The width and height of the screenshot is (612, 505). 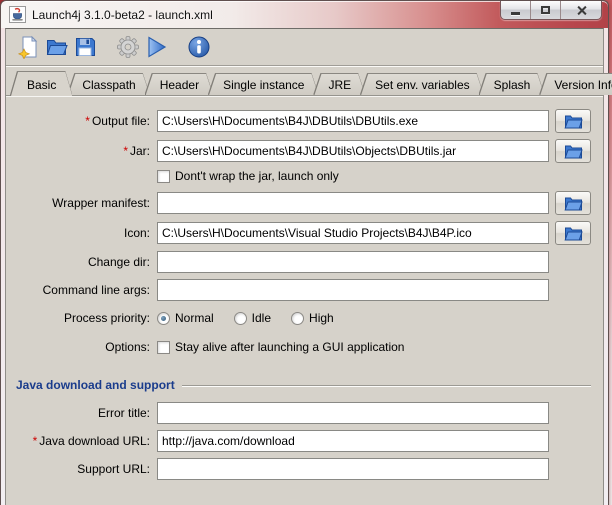 I want to click on dont-wrap-label: Dont't wrap the jar, launch only, so click(x=257, y=176).